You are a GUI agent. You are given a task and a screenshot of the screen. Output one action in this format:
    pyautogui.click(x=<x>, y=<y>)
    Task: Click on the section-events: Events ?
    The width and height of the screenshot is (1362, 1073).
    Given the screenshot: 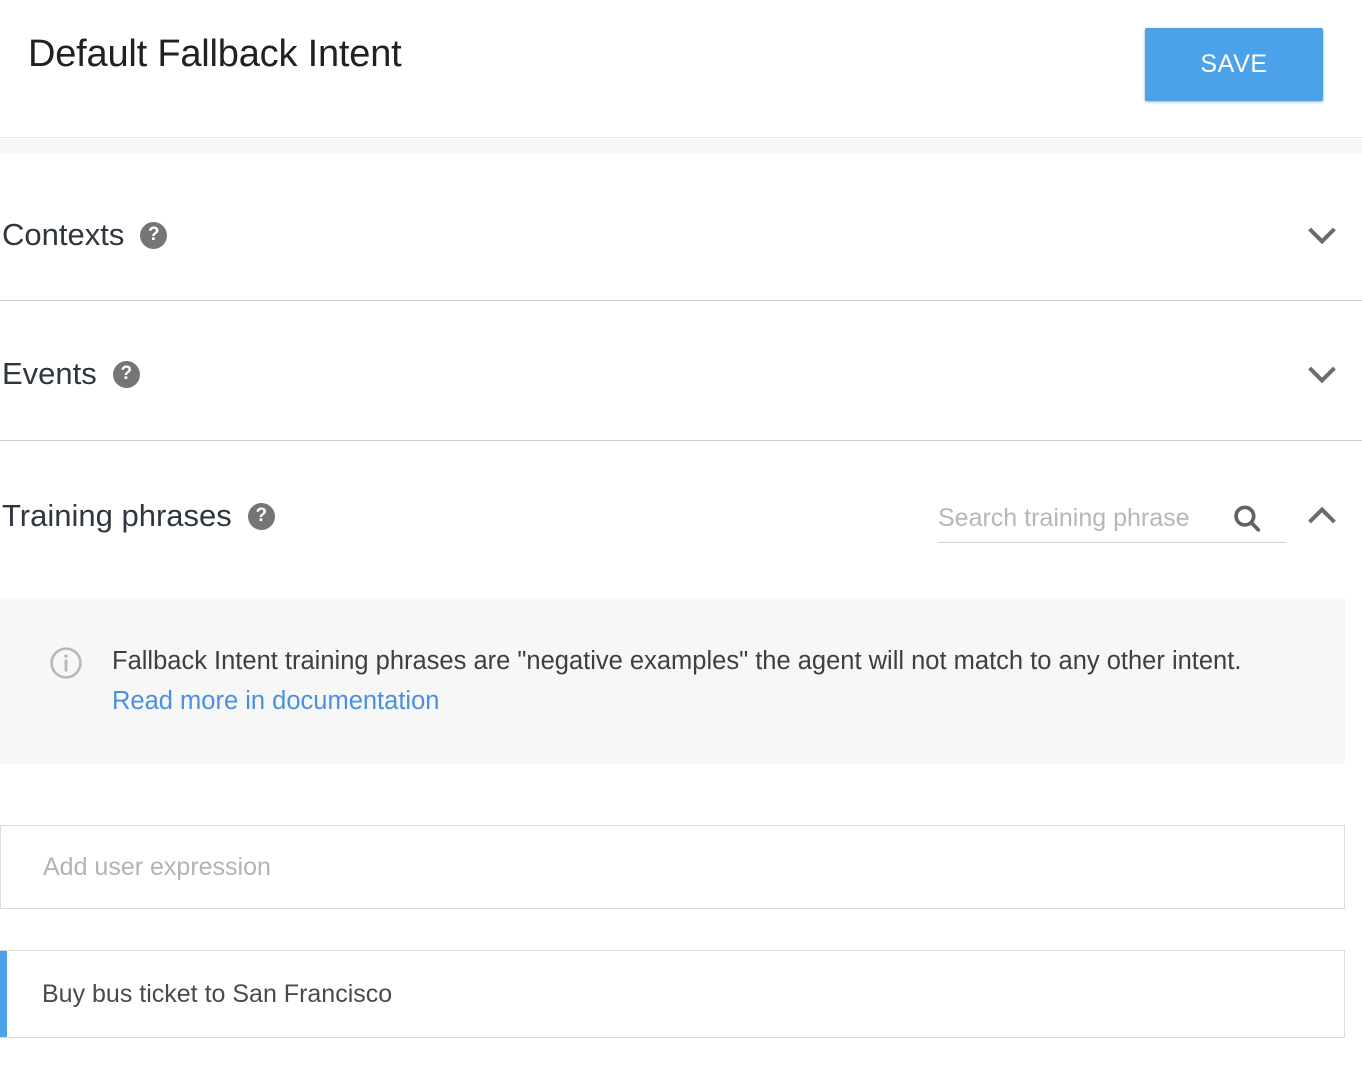 What is the action you would take?
    pyautogui.click(x=681, y=374)
    